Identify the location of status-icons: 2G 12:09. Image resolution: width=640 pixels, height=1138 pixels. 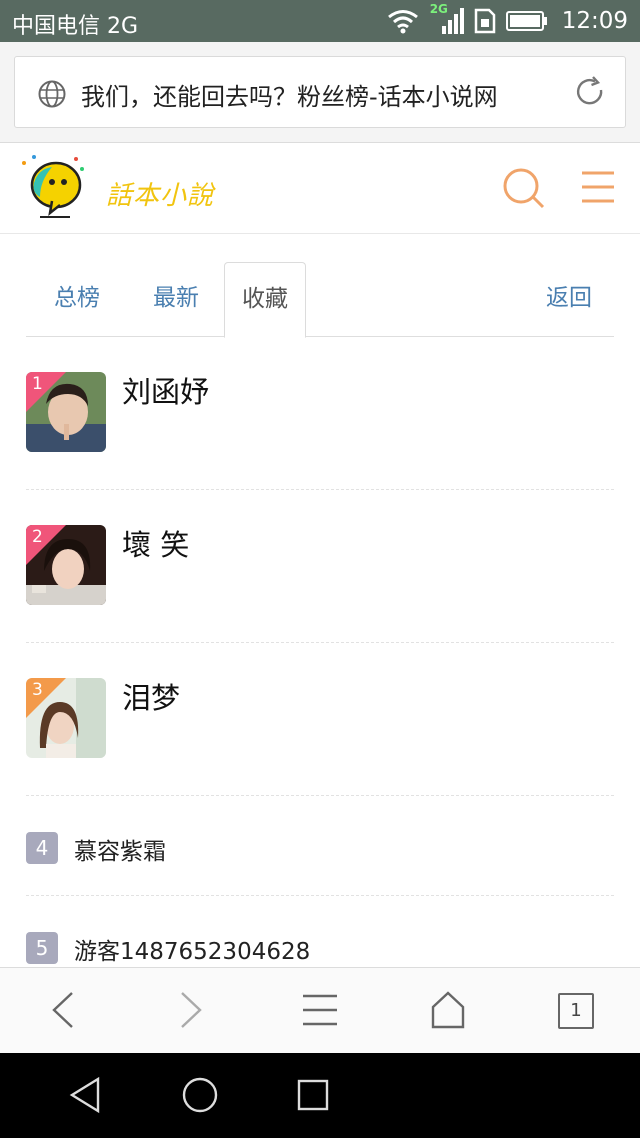
(507, 19).